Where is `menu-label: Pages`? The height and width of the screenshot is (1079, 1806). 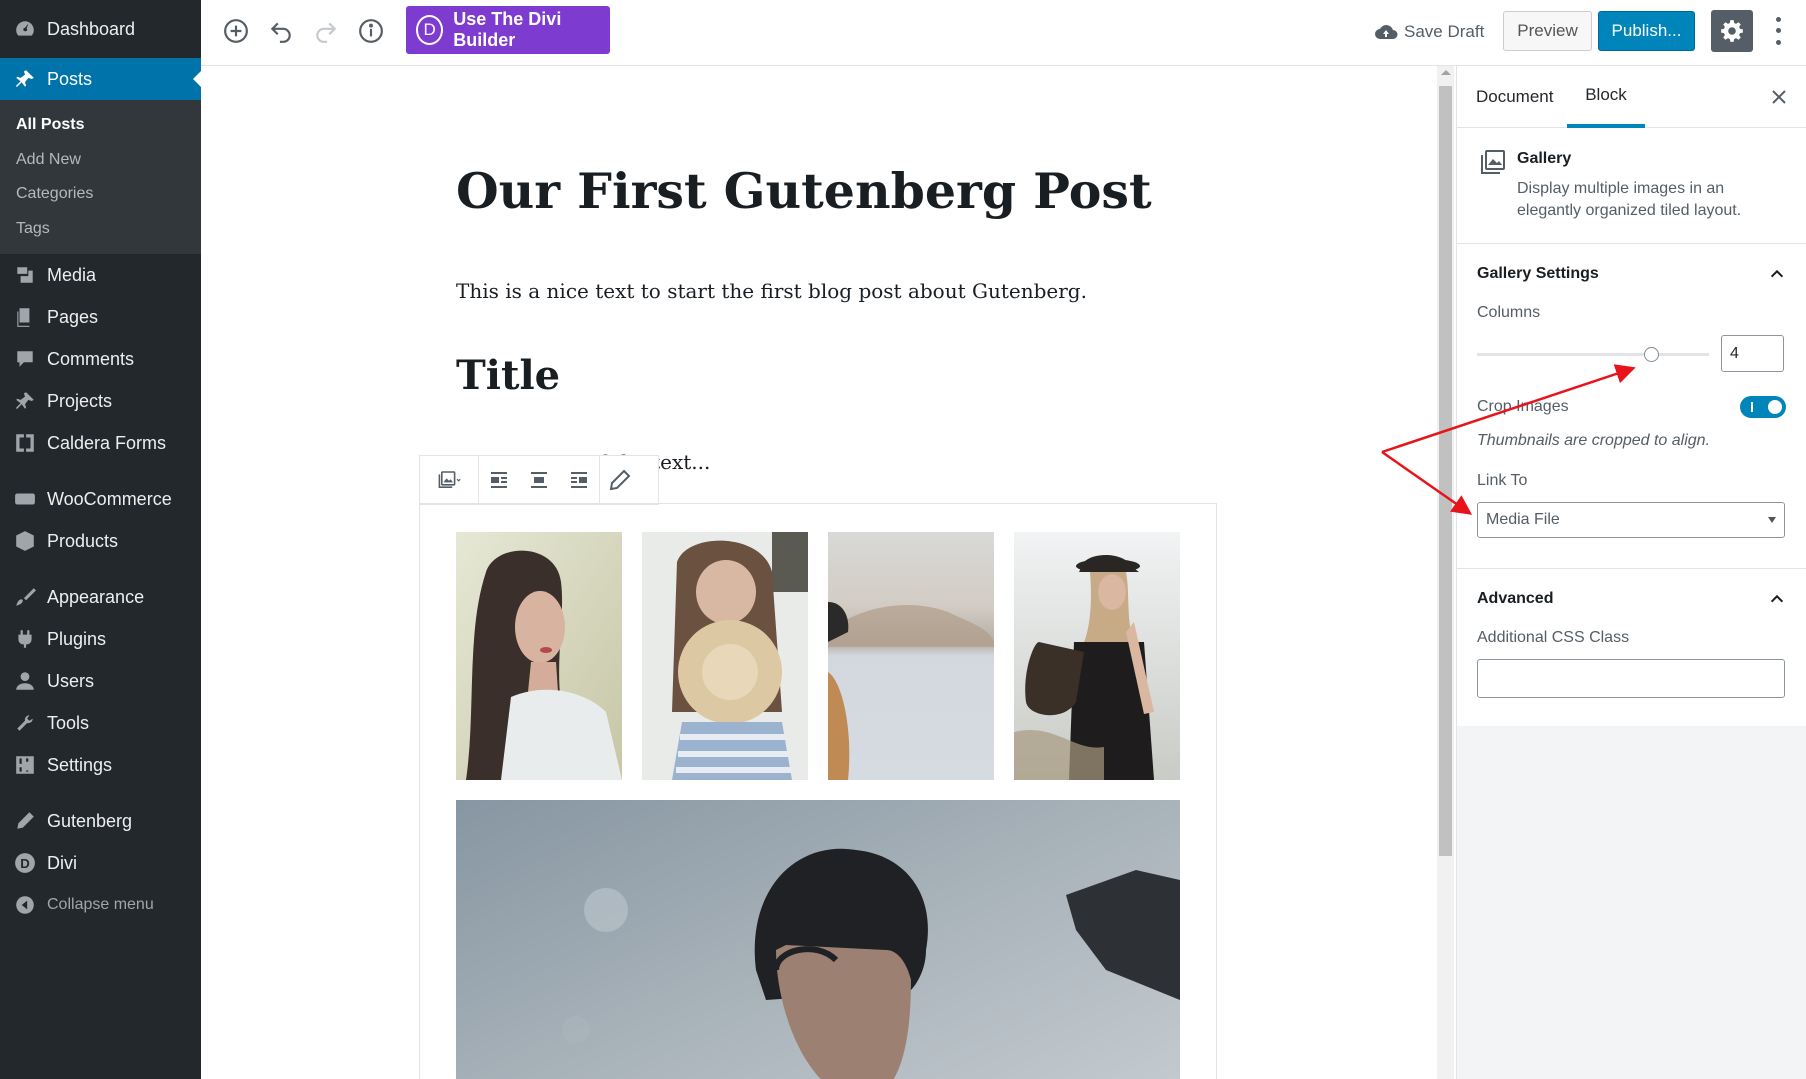
menu-label: Pages is located at coordinates (73, 316).